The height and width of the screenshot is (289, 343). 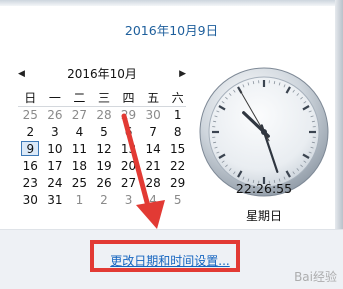 I want to click on calendar-week-row: 30 31 1 2 3 4 5, so click(x=104, y=199).